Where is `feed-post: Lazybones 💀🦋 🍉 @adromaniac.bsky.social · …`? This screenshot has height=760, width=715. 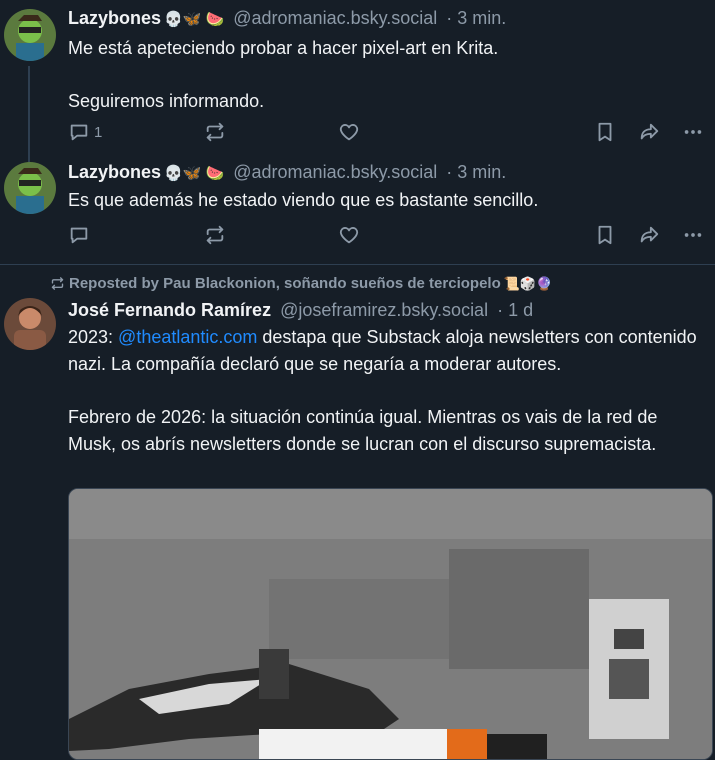 feed-post: Lazybones 💀🦋 🍉 @adromaniac.bsky.social · … is located at coordinates (357, 209).